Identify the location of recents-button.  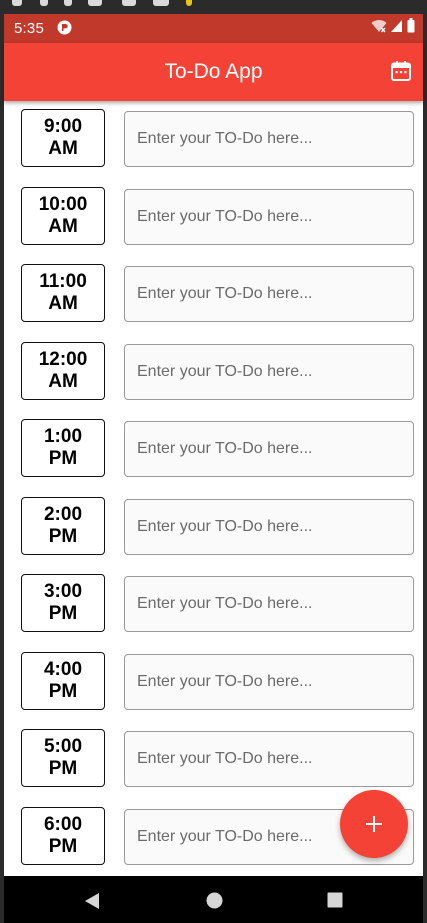
(335, 902).